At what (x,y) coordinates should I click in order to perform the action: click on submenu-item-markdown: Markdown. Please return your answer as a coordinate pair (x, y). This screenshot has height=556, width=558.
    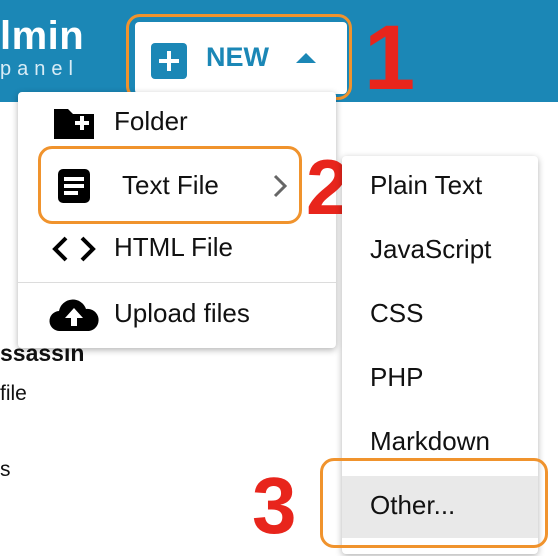
    Looking at the image, I should click on (440, 443).